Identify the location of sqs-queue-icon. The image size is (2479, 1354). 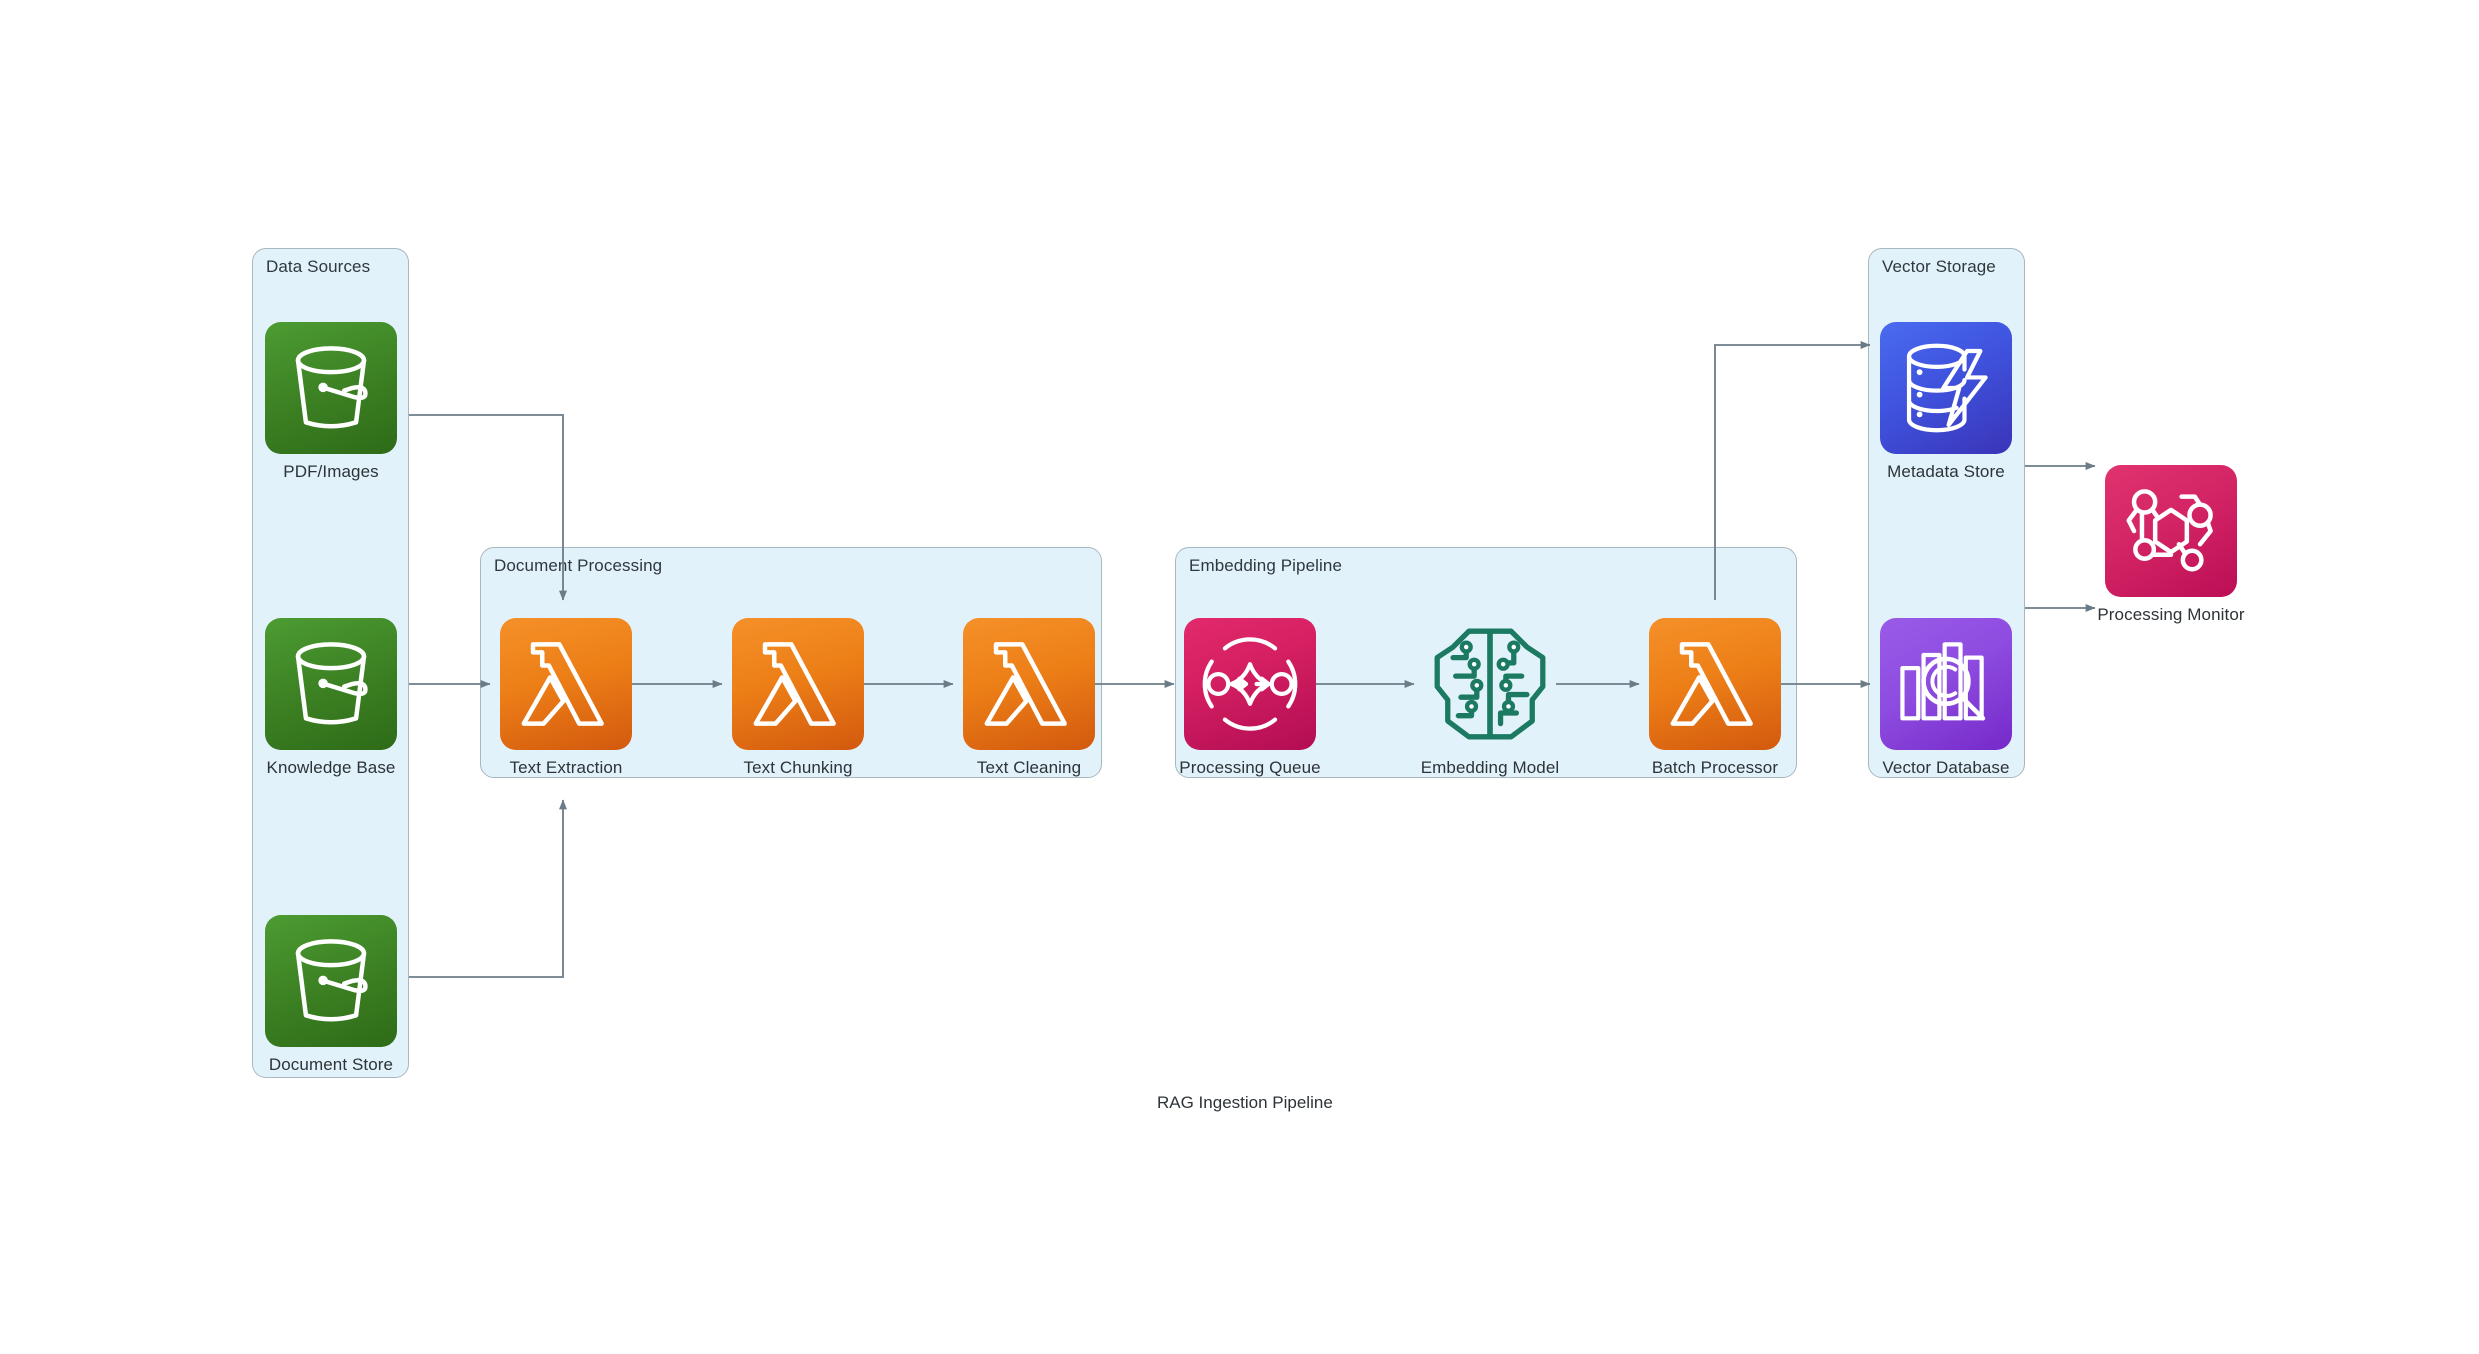
(1250, 684).